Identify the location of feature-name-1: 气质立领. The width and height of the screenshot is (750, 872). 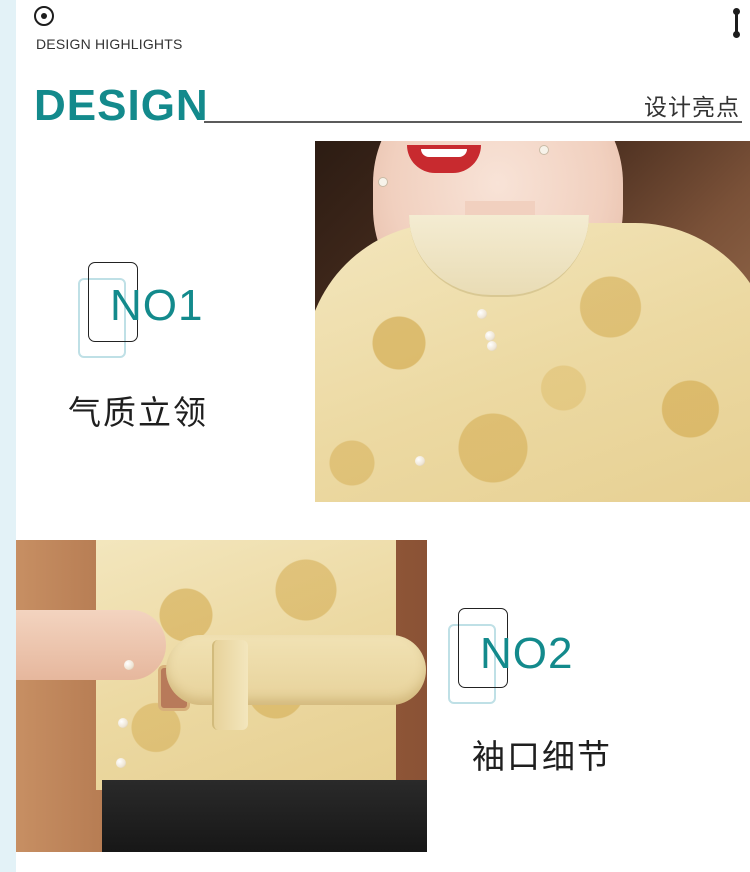
(138, 412).